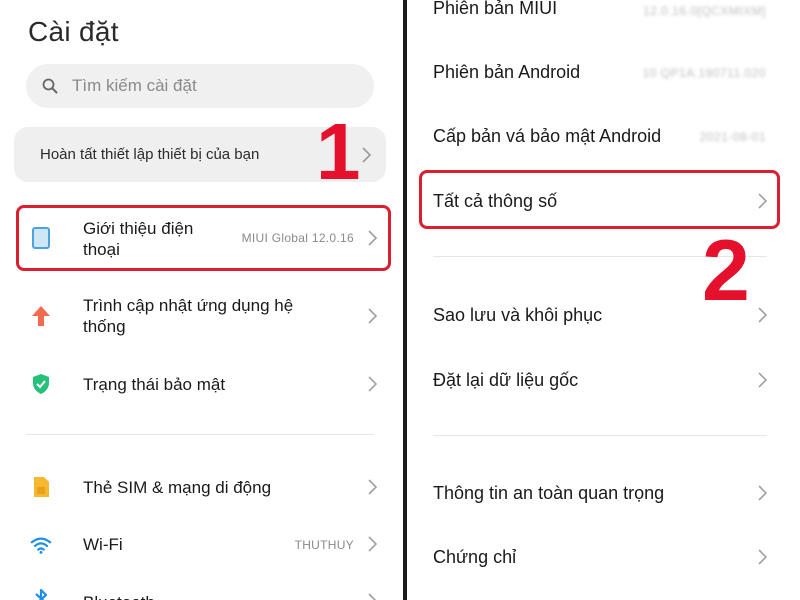 The height and width of the screenshot is (600, 800). Describe the element at coordinates (507, 72) in the screenshot. I see `spec-item-label: Phiên bản Android` at that location.